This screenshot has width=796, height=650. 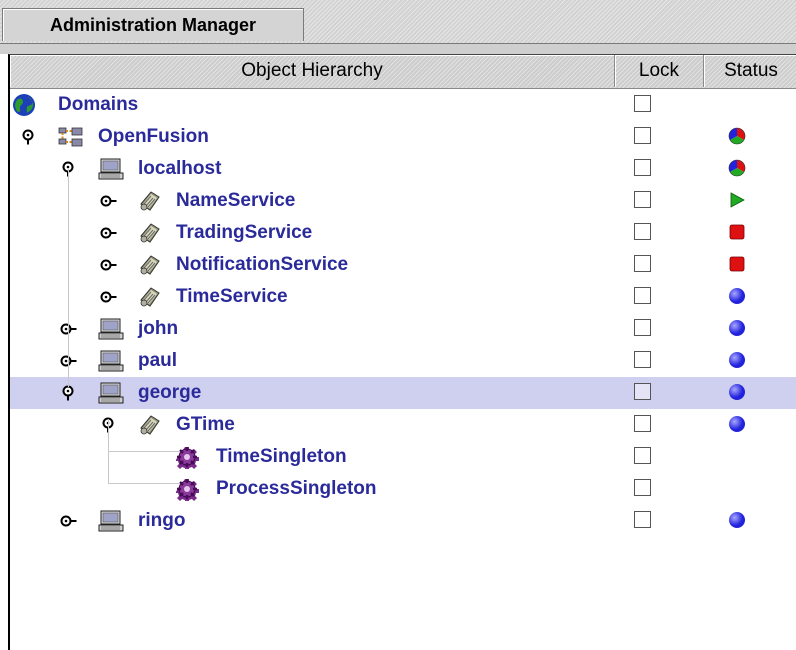 What do you see at coordinates (403, 201) in the screenshot?
I see `tree-row-nameservice: NameService` at bounding box center [403, 201].